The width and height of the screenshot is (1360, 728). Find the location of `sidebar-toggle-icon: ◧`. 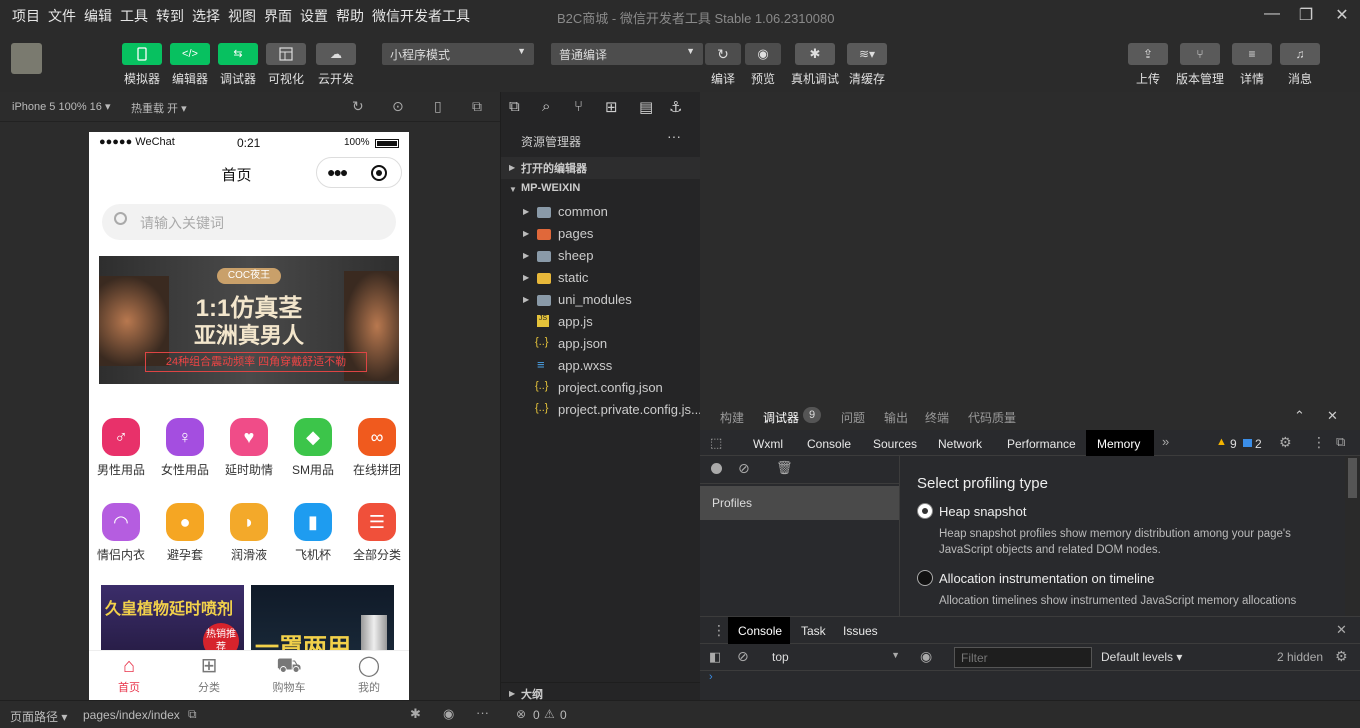

sidebar-toggle-icon: ◧ is located at coordinates (715, 657).